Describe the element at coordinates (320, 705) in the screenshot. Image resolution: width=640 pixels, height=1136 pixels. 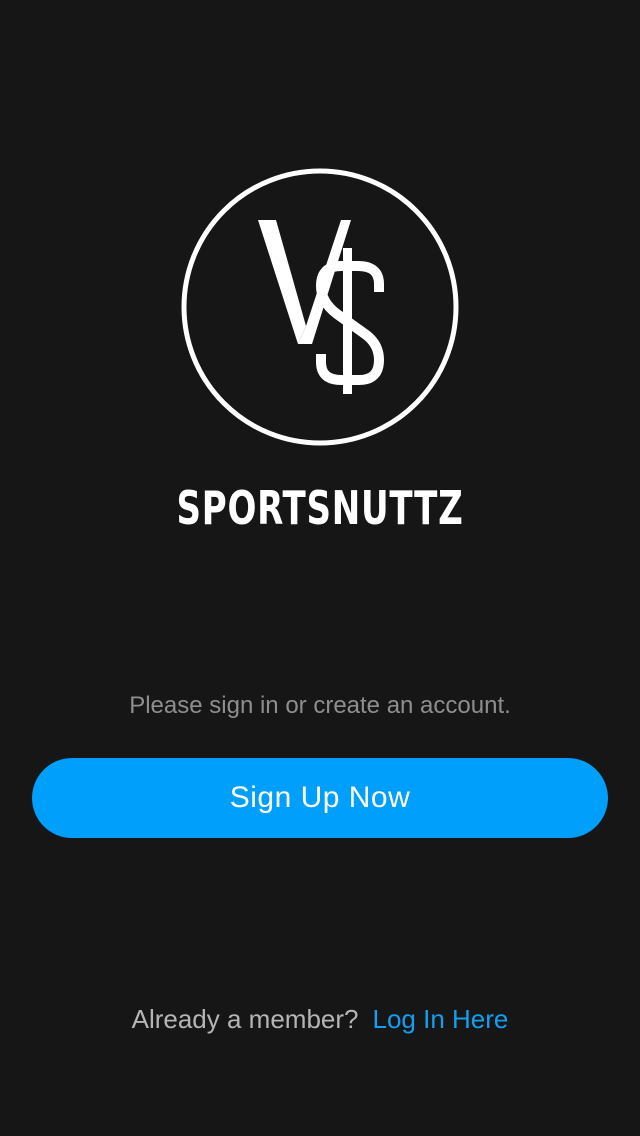
I see `auth-prompt: Please sign in or create an account.` at that location.